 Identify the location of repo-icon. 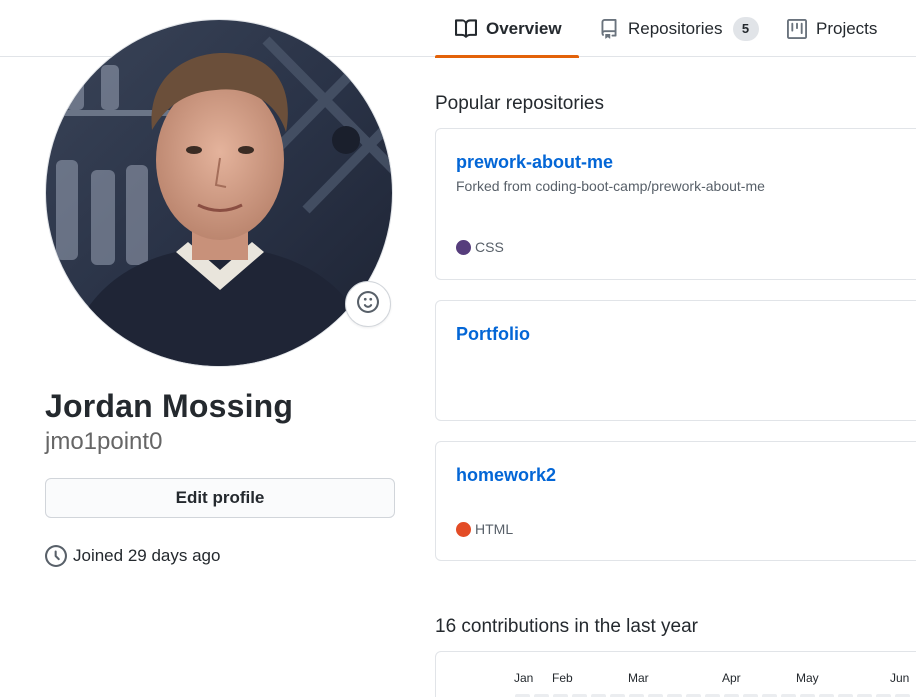
(609, 29).